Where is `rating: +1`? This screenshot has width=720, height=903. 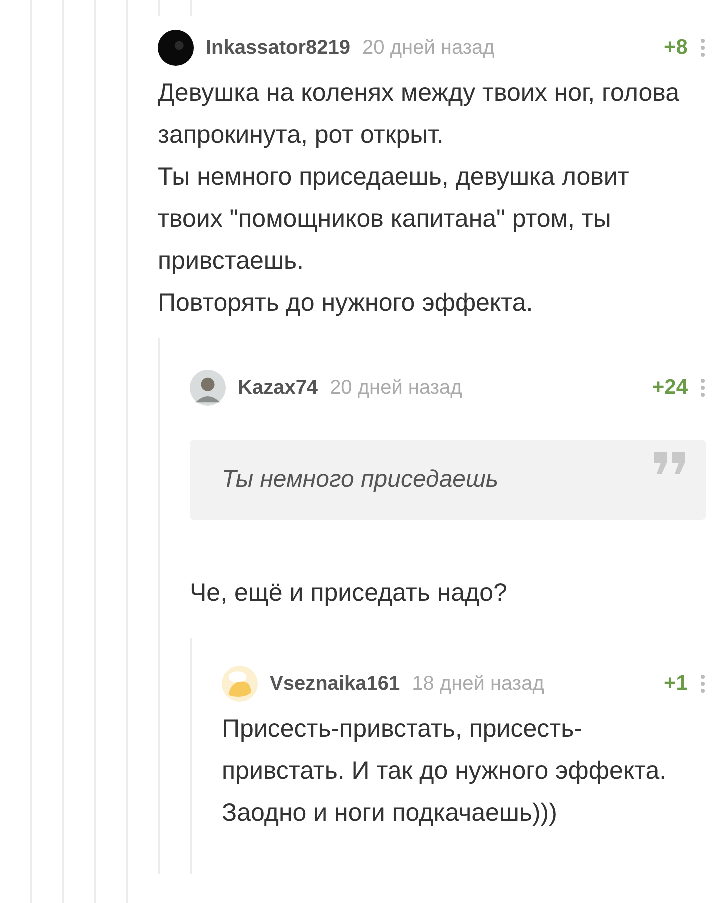
rating: +1 is located at coordinates (676, 684).